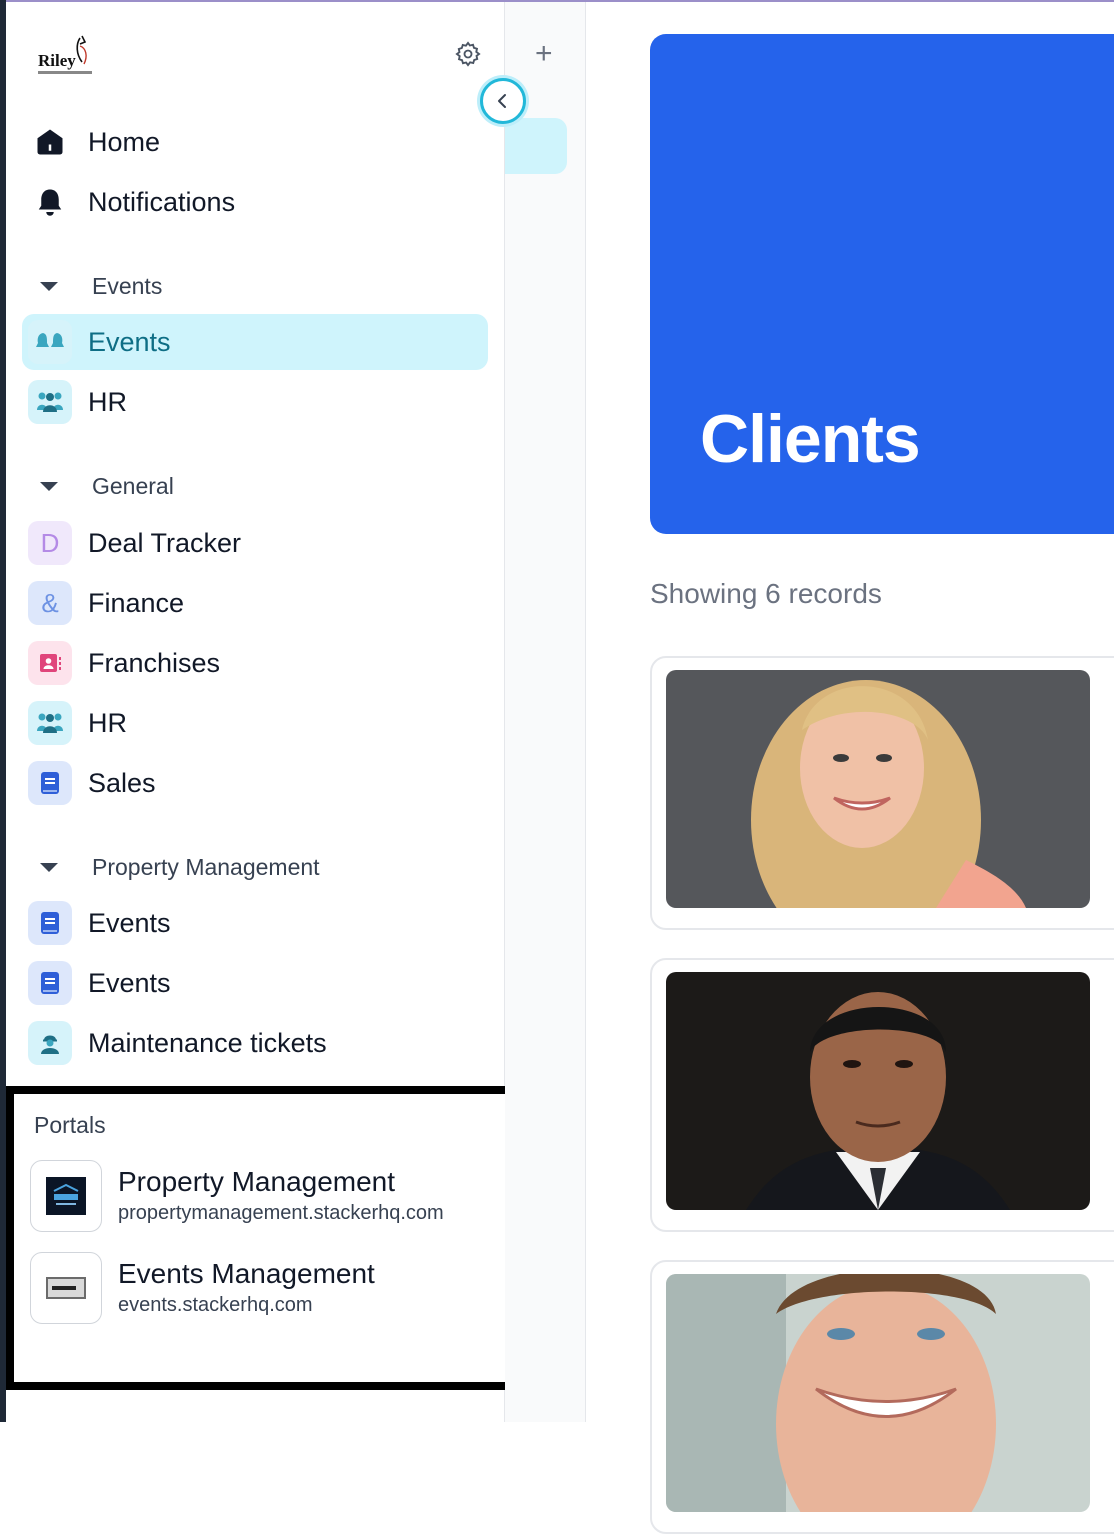 This screenshot has width=1114, height=1534. I want to click on chevron-left-icon, so click(502, 101).